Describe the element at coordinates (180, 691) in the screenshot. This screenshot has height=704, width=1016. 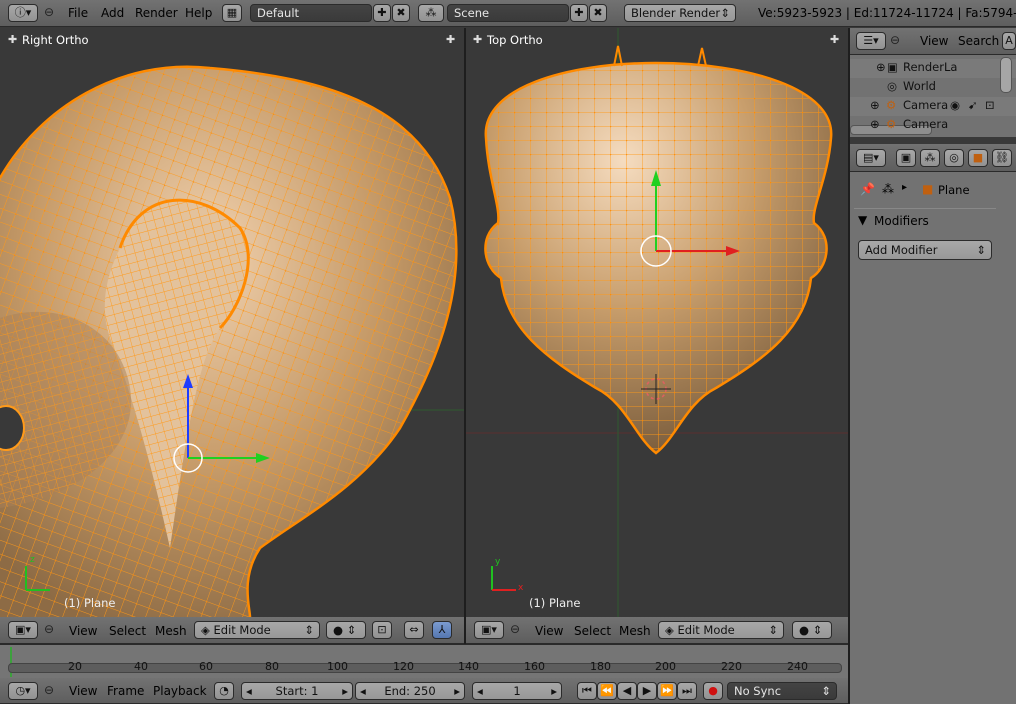
I see `timeline-menu-playback: Playback` at that location.